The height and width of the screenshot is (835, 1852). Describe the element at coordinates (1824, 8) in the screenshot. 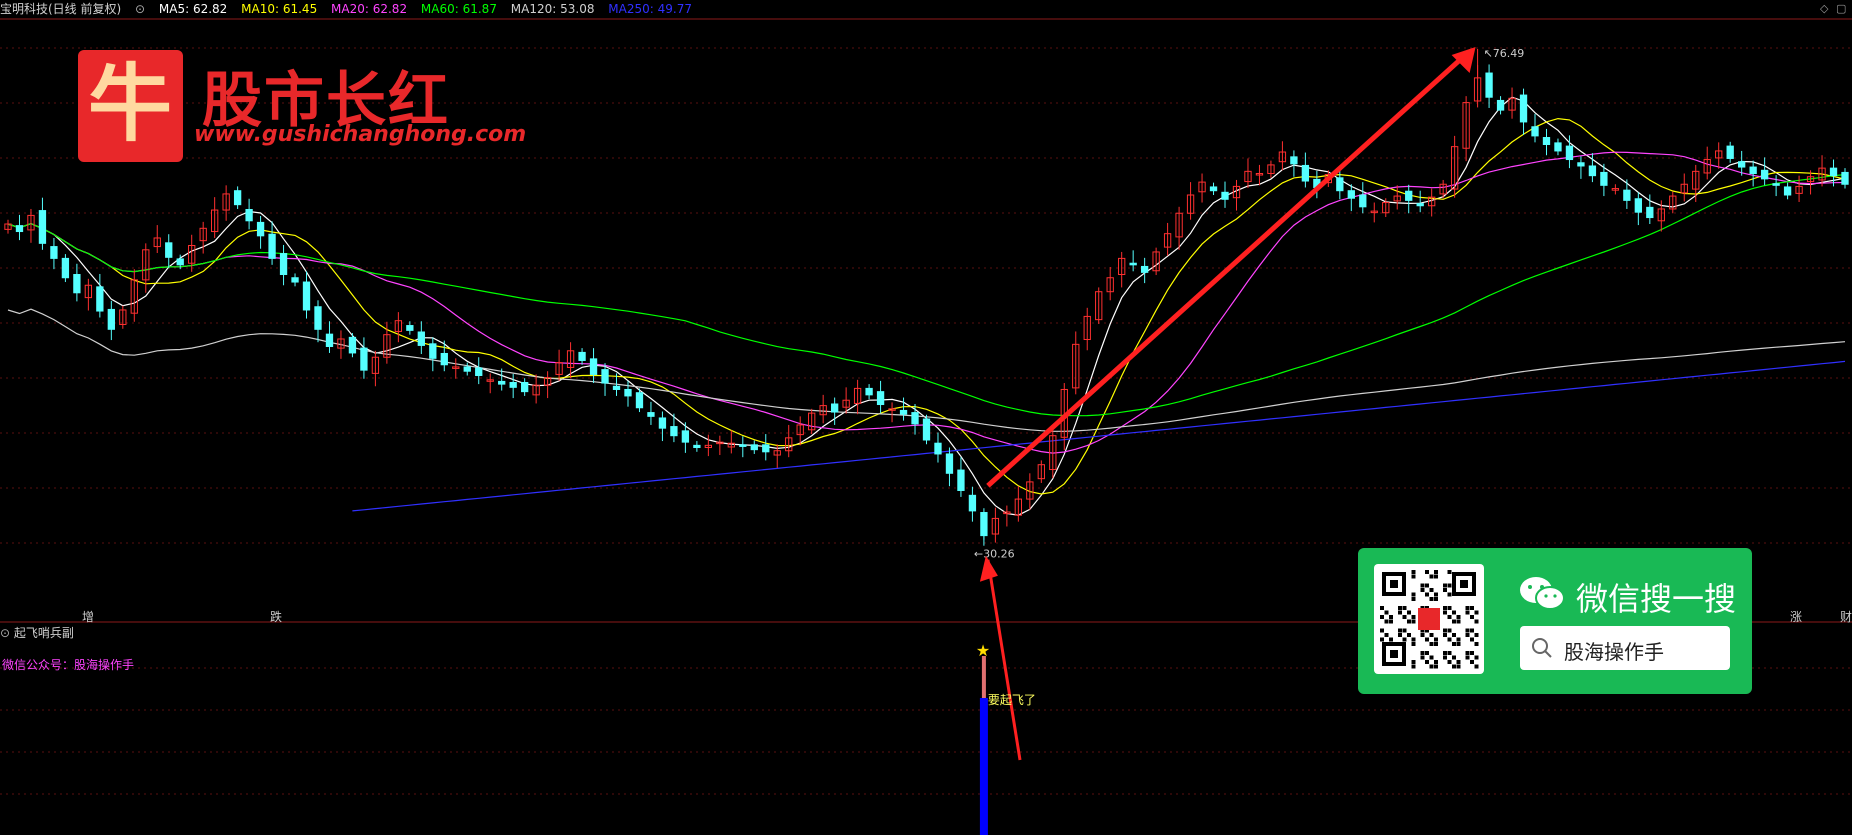

I see `diamond-icon: ◇` at that location.